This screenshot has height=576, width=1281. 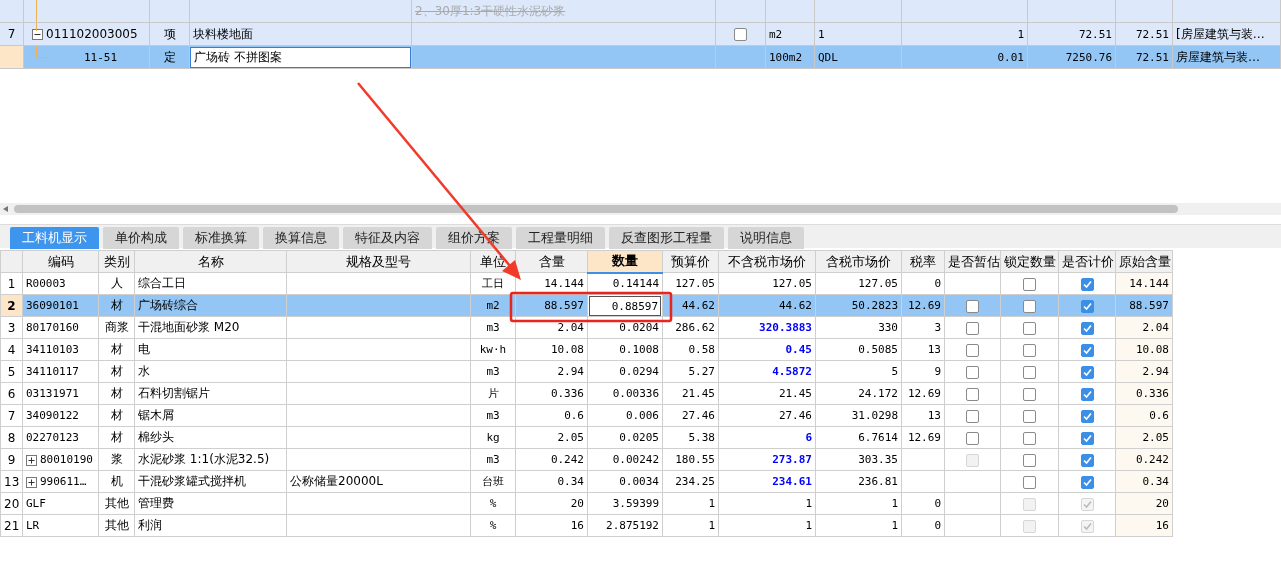 What do you see at coordinates (1029, 261) in the screenshot?
I see `column-header: 锁定数量` at bounding box center [1029, 261].